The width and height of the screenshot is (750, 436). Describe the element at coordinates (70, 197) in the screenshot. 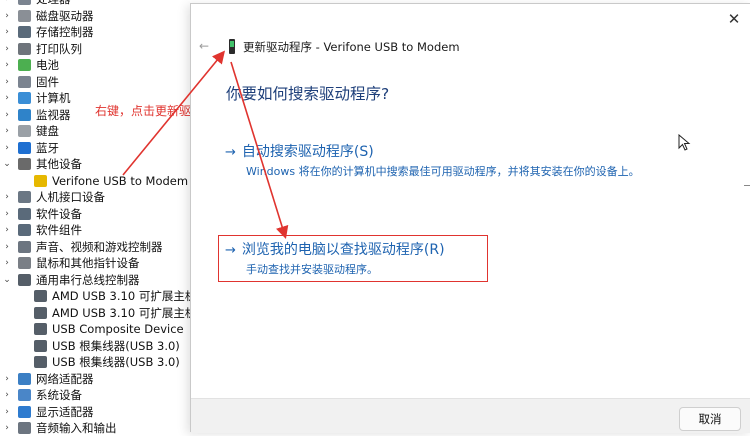

I see `tree-item-label: 人机接口设备` at that location.